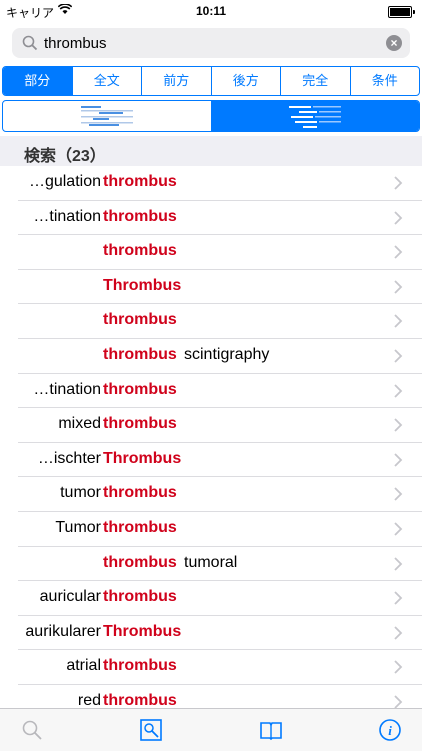  I want to click on align-center-icon, so click(315, 117).